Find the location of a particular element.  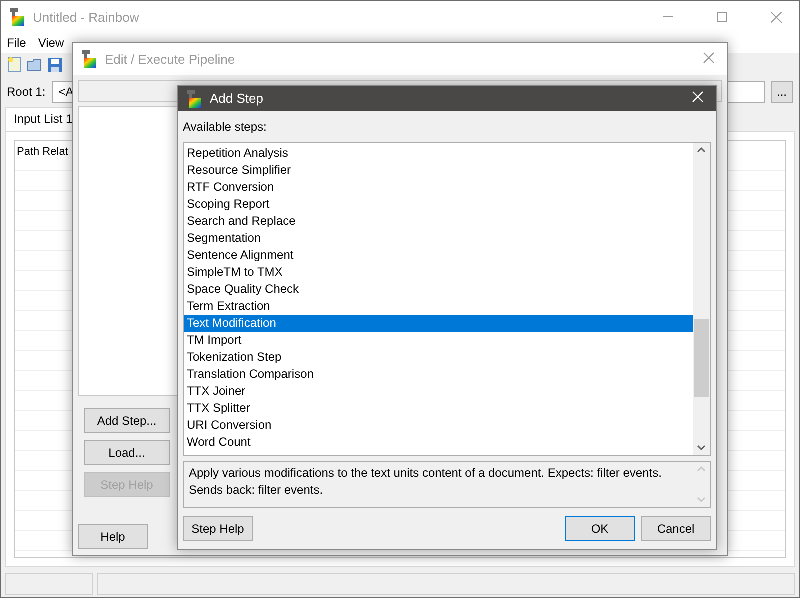

list-item: Repetition Analysis is located at coordinates (438, 153).